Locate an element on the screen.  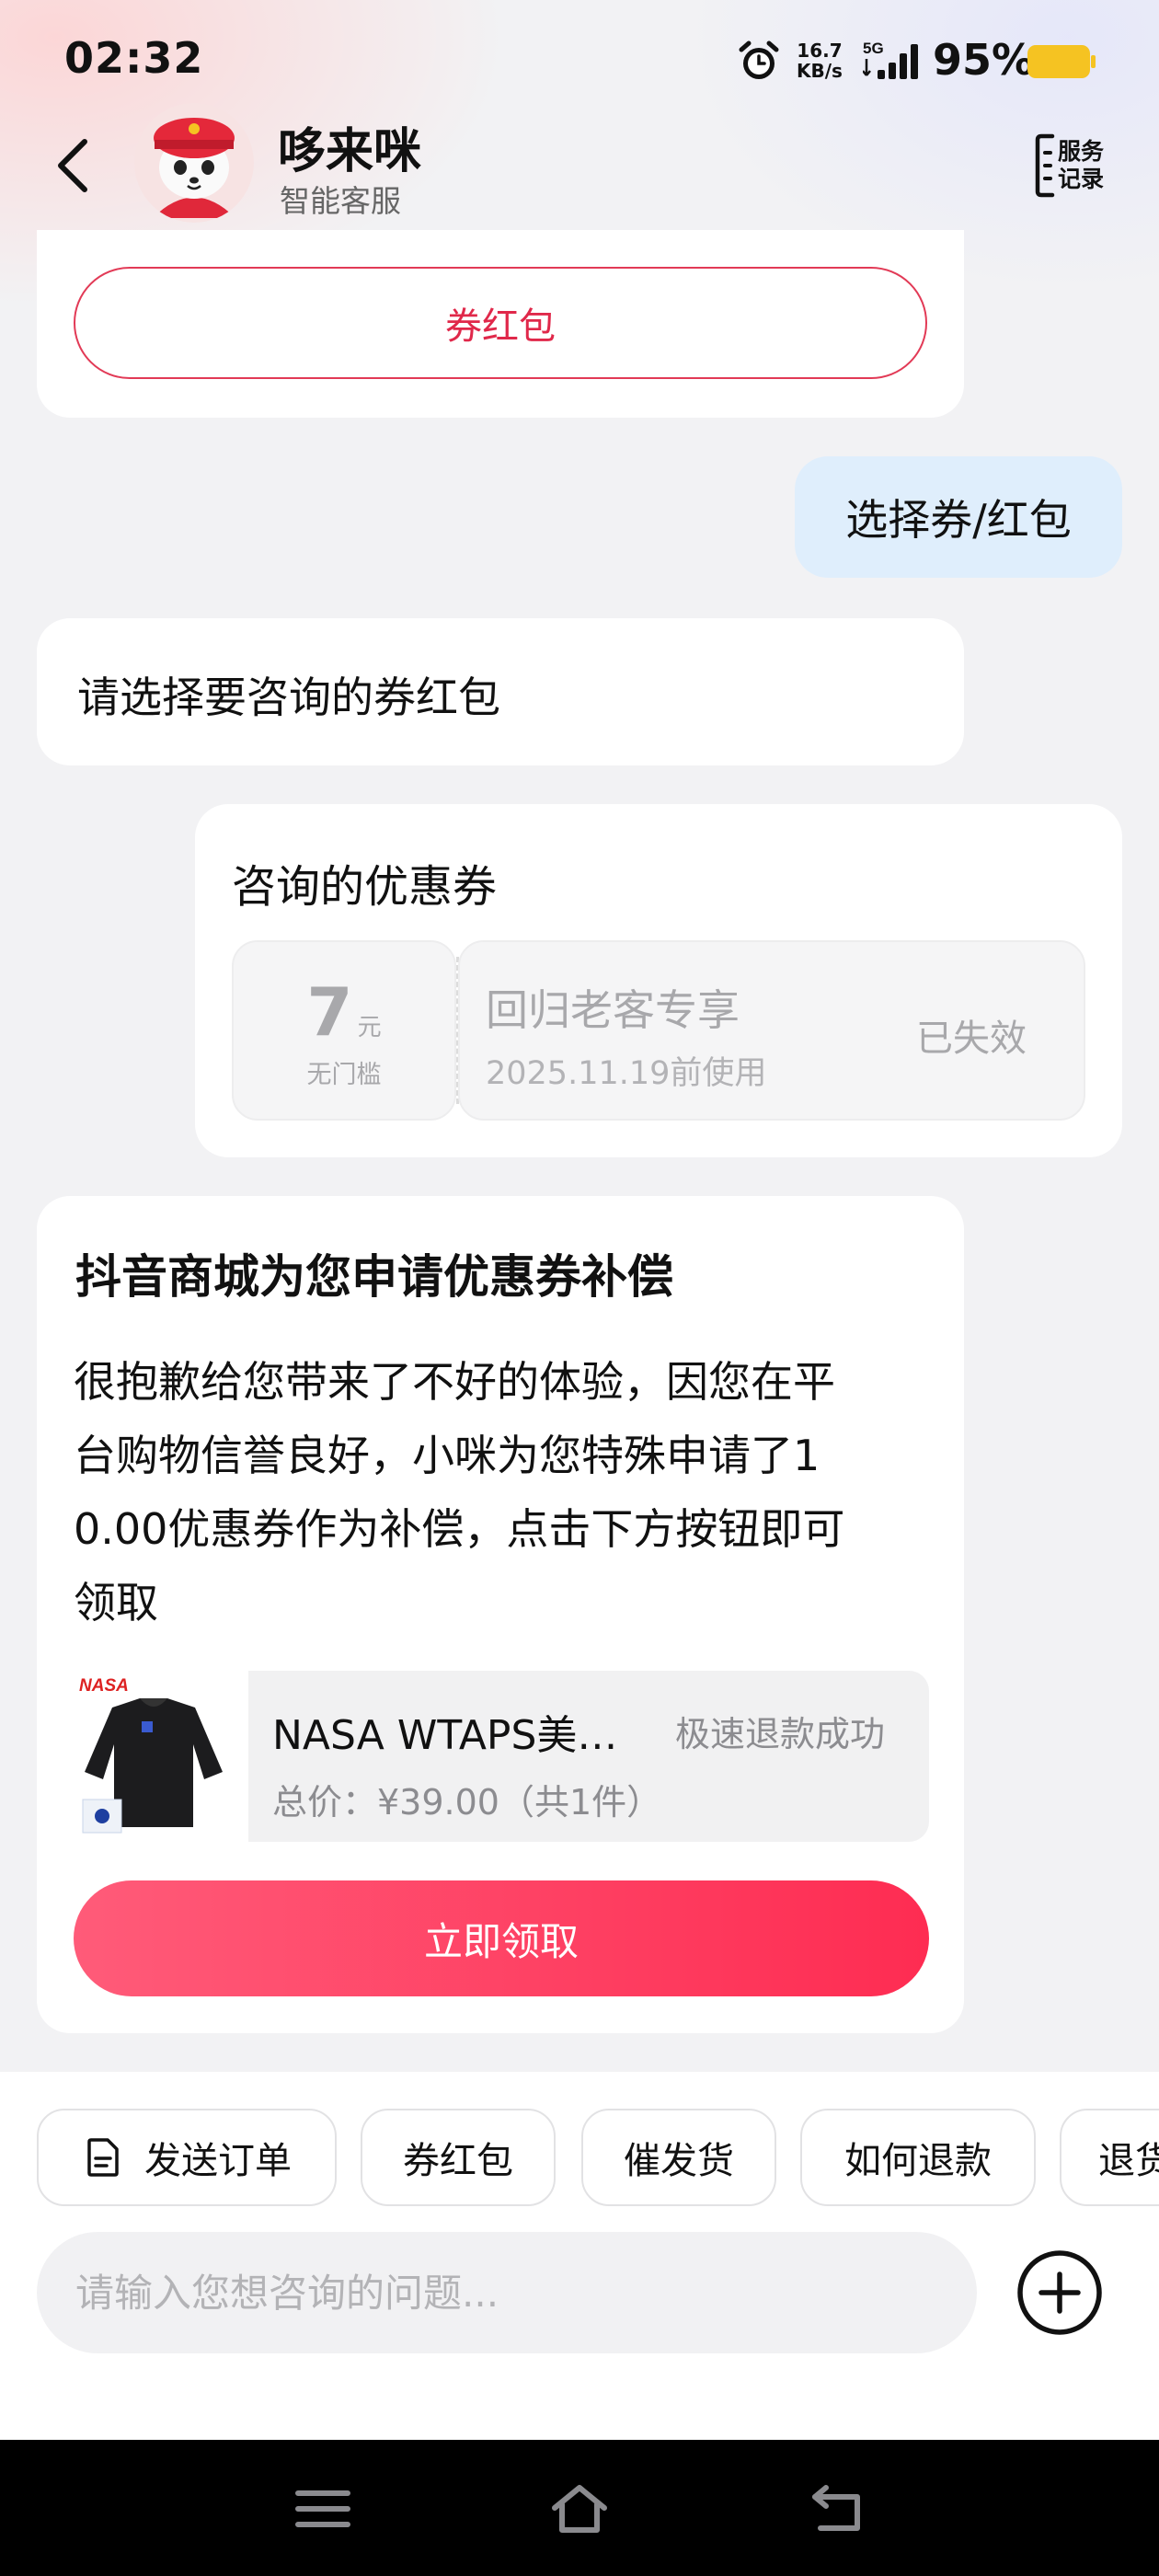
service-record-line2: 记录 is located at coordinates (1081, 179).